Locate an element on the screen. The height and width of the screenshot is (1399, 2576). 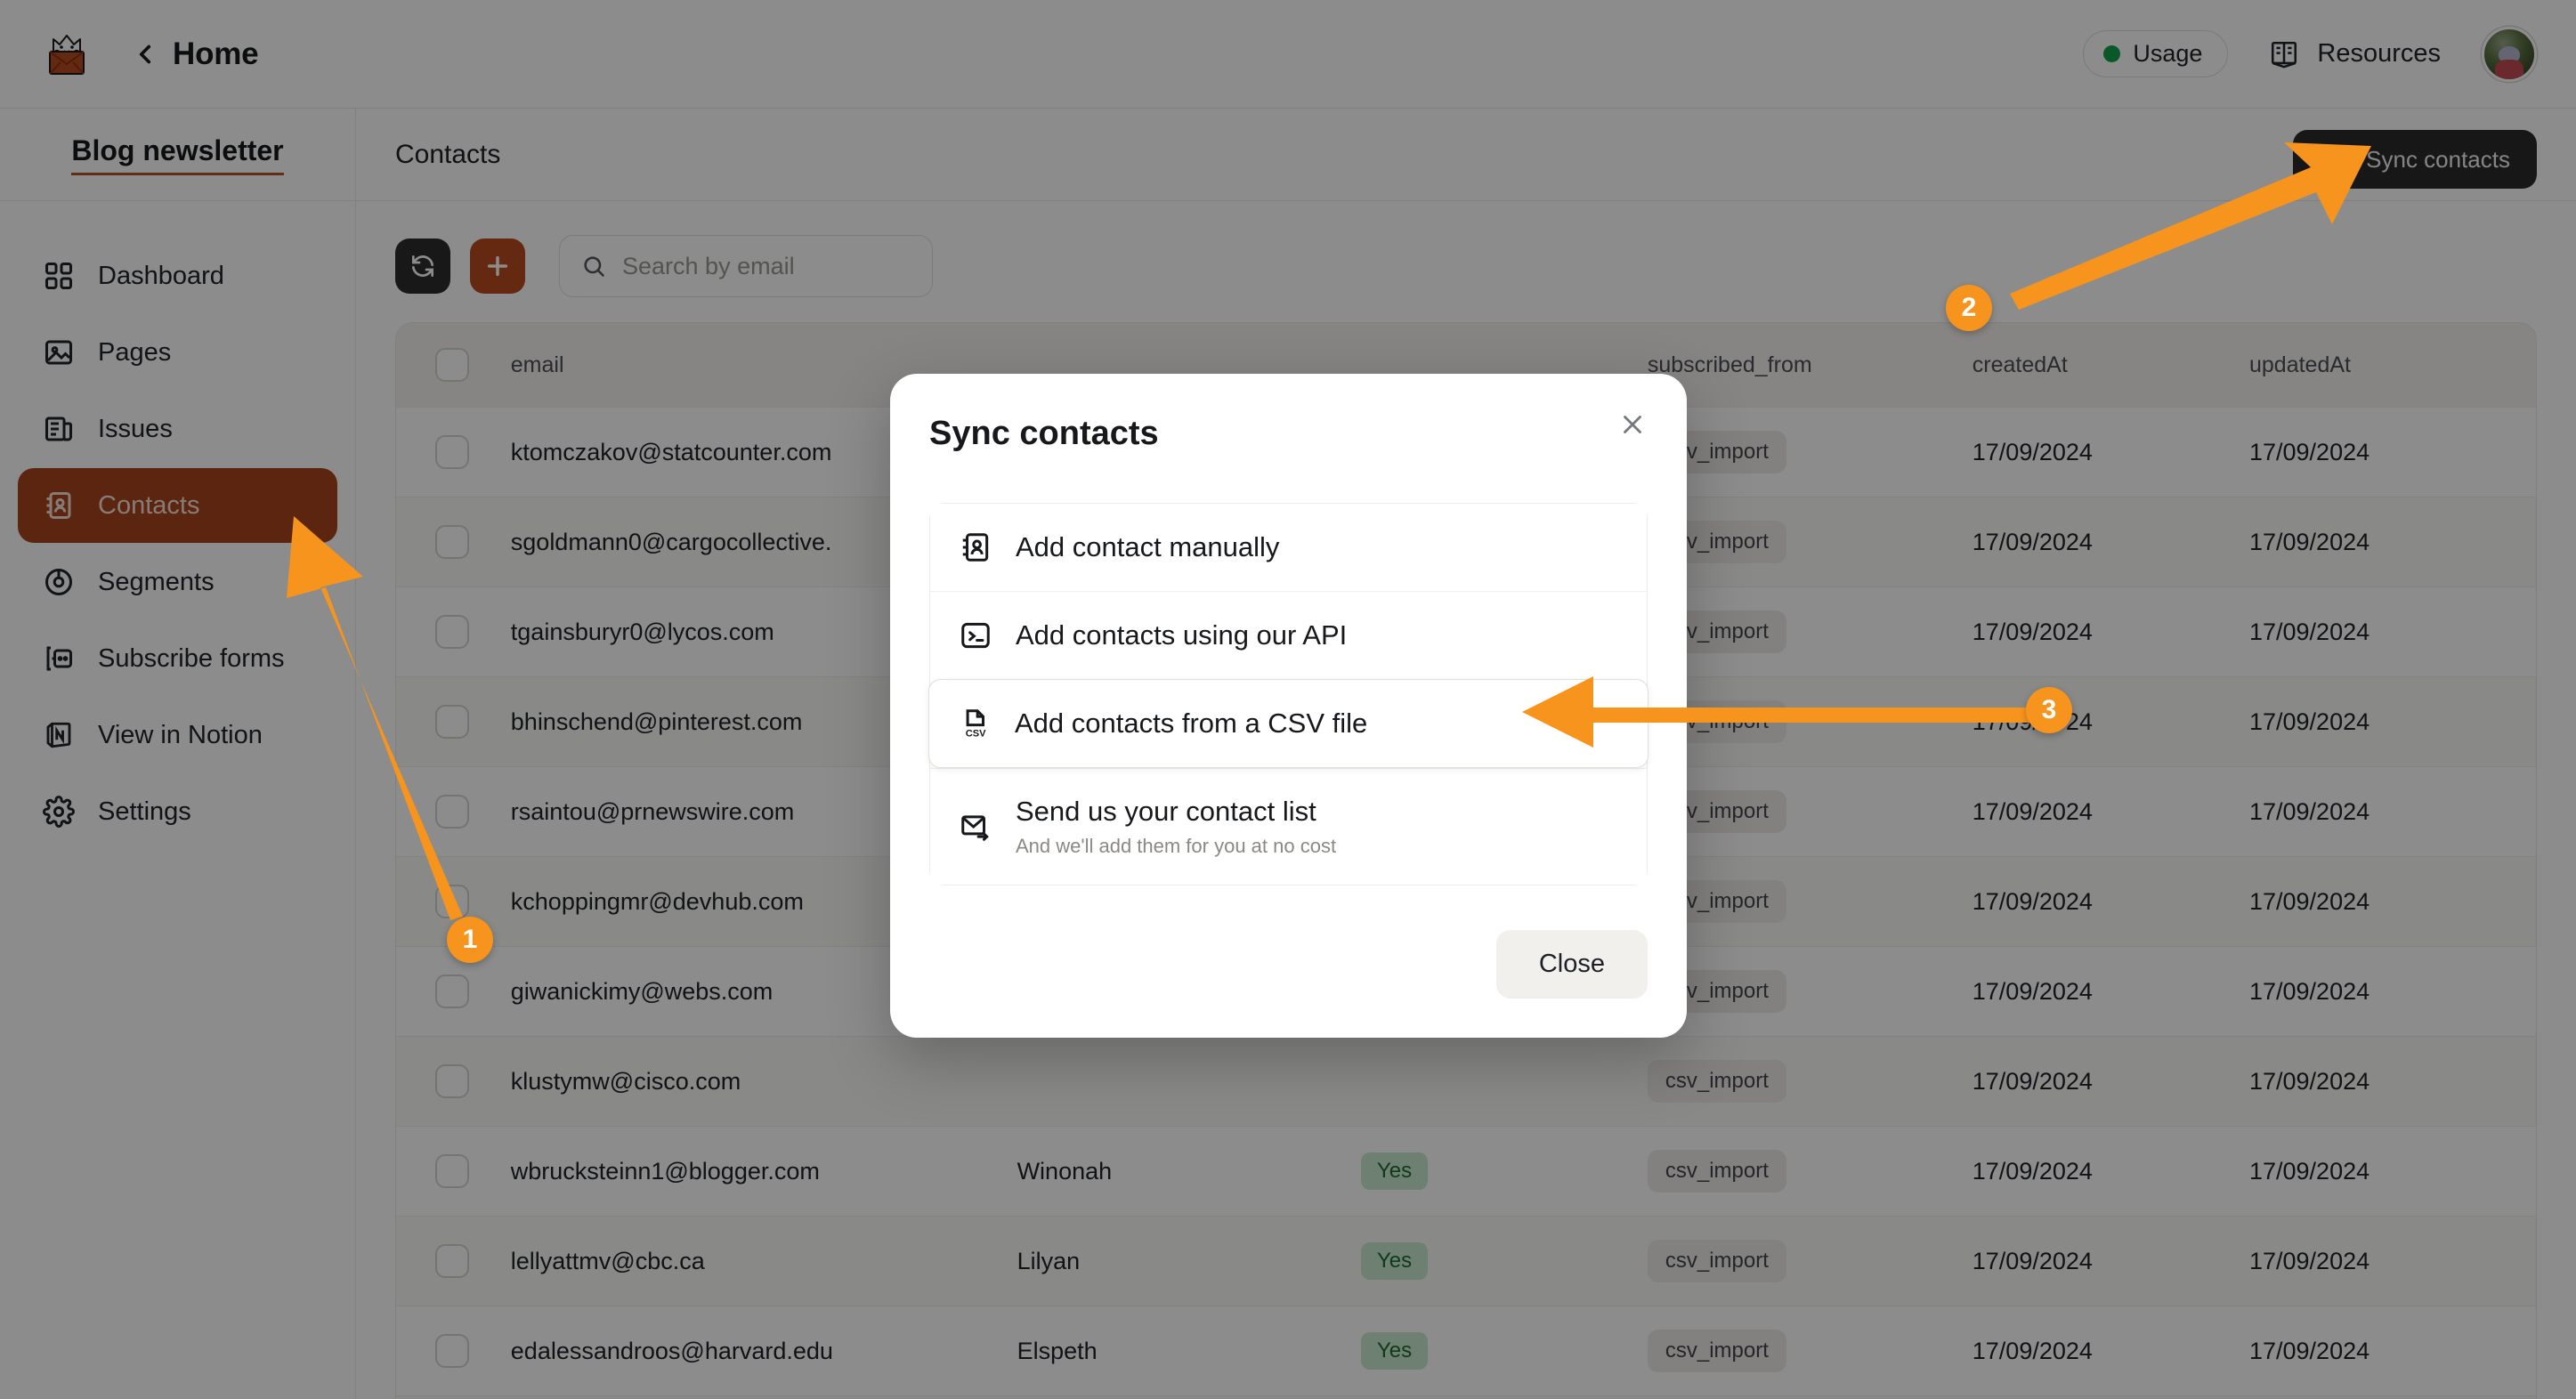
chevron-left-icon is located at coordinates (145, 54).